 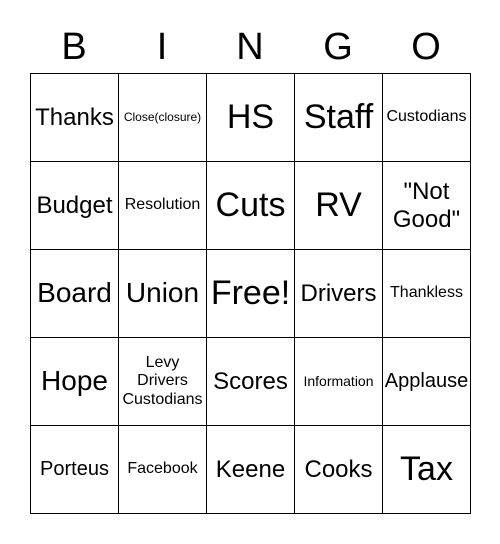 I want to click on bingo-cell: Close(closure), so click(x=163, y=118).